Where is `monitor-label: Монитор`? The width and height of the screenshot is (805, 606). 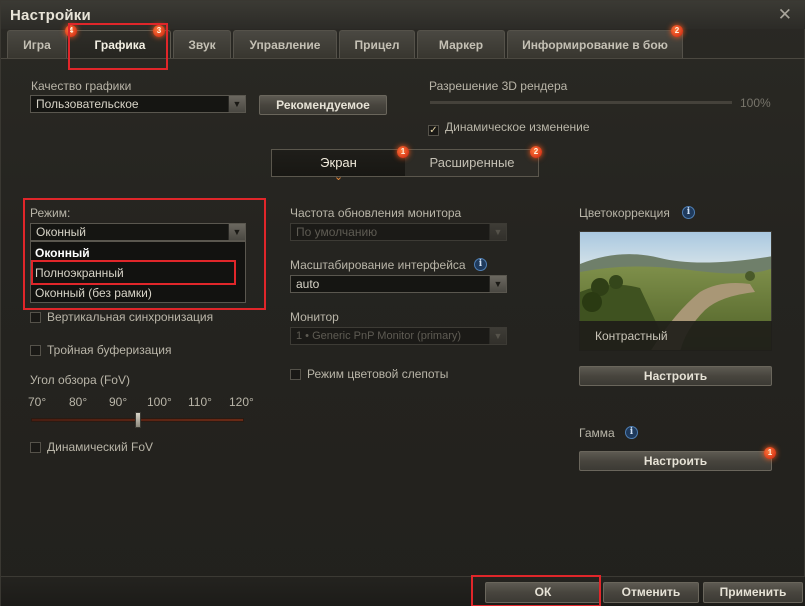
monitor-label: Монитор is located at coordinates (314, 317).